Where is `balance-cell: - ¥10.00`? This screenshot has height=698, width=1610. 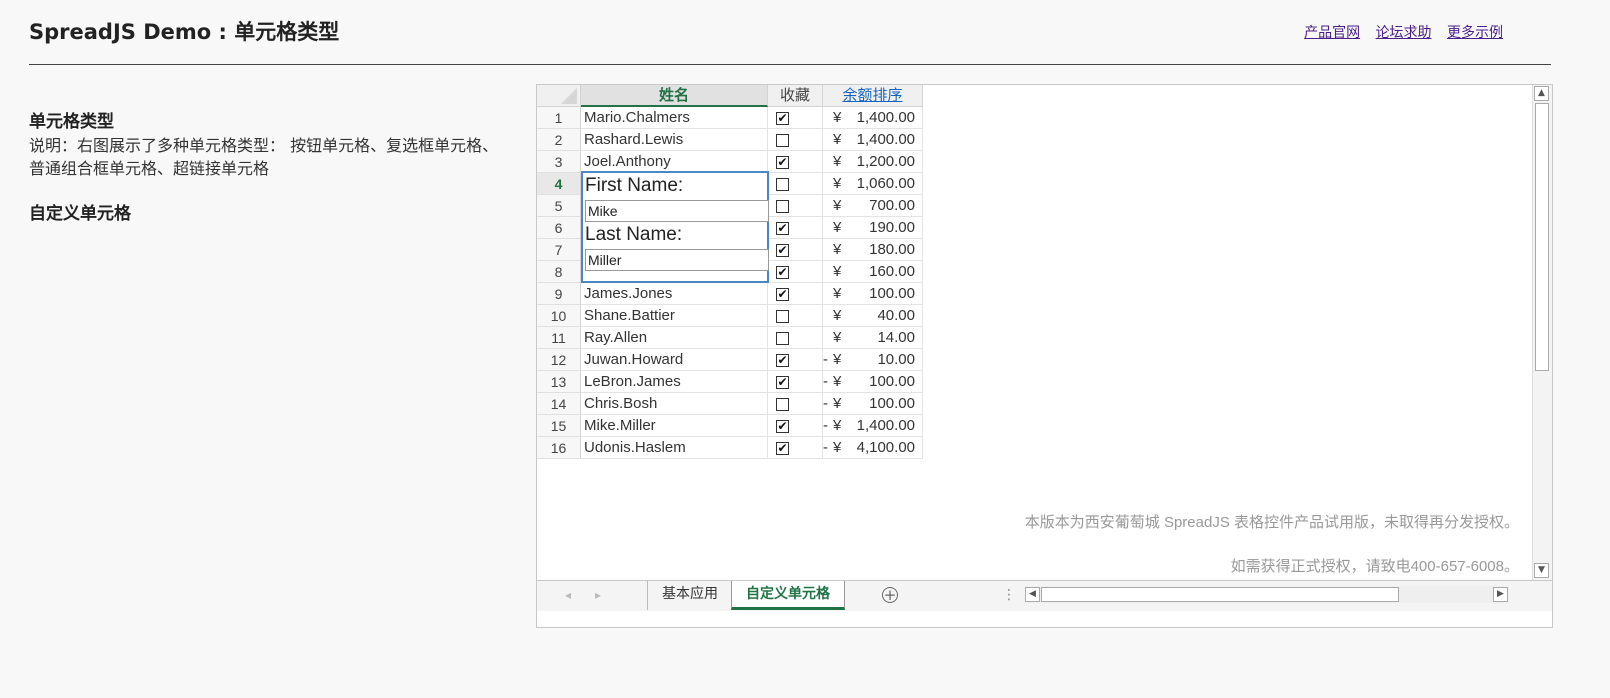 balance-cell: - ¥10.00 is located at coordinates (873, 360).